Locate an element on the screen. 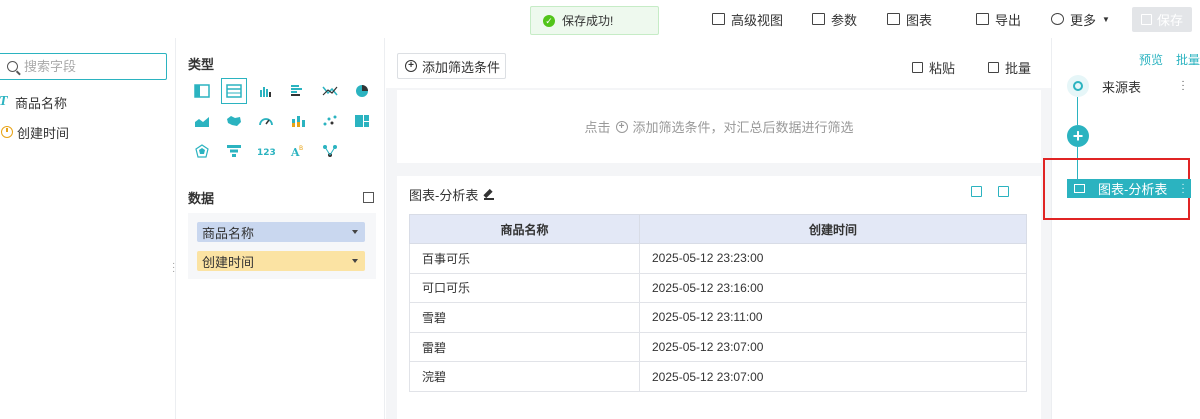  advanced-view-button: 高级视图 is located at coordinates (747, 19).